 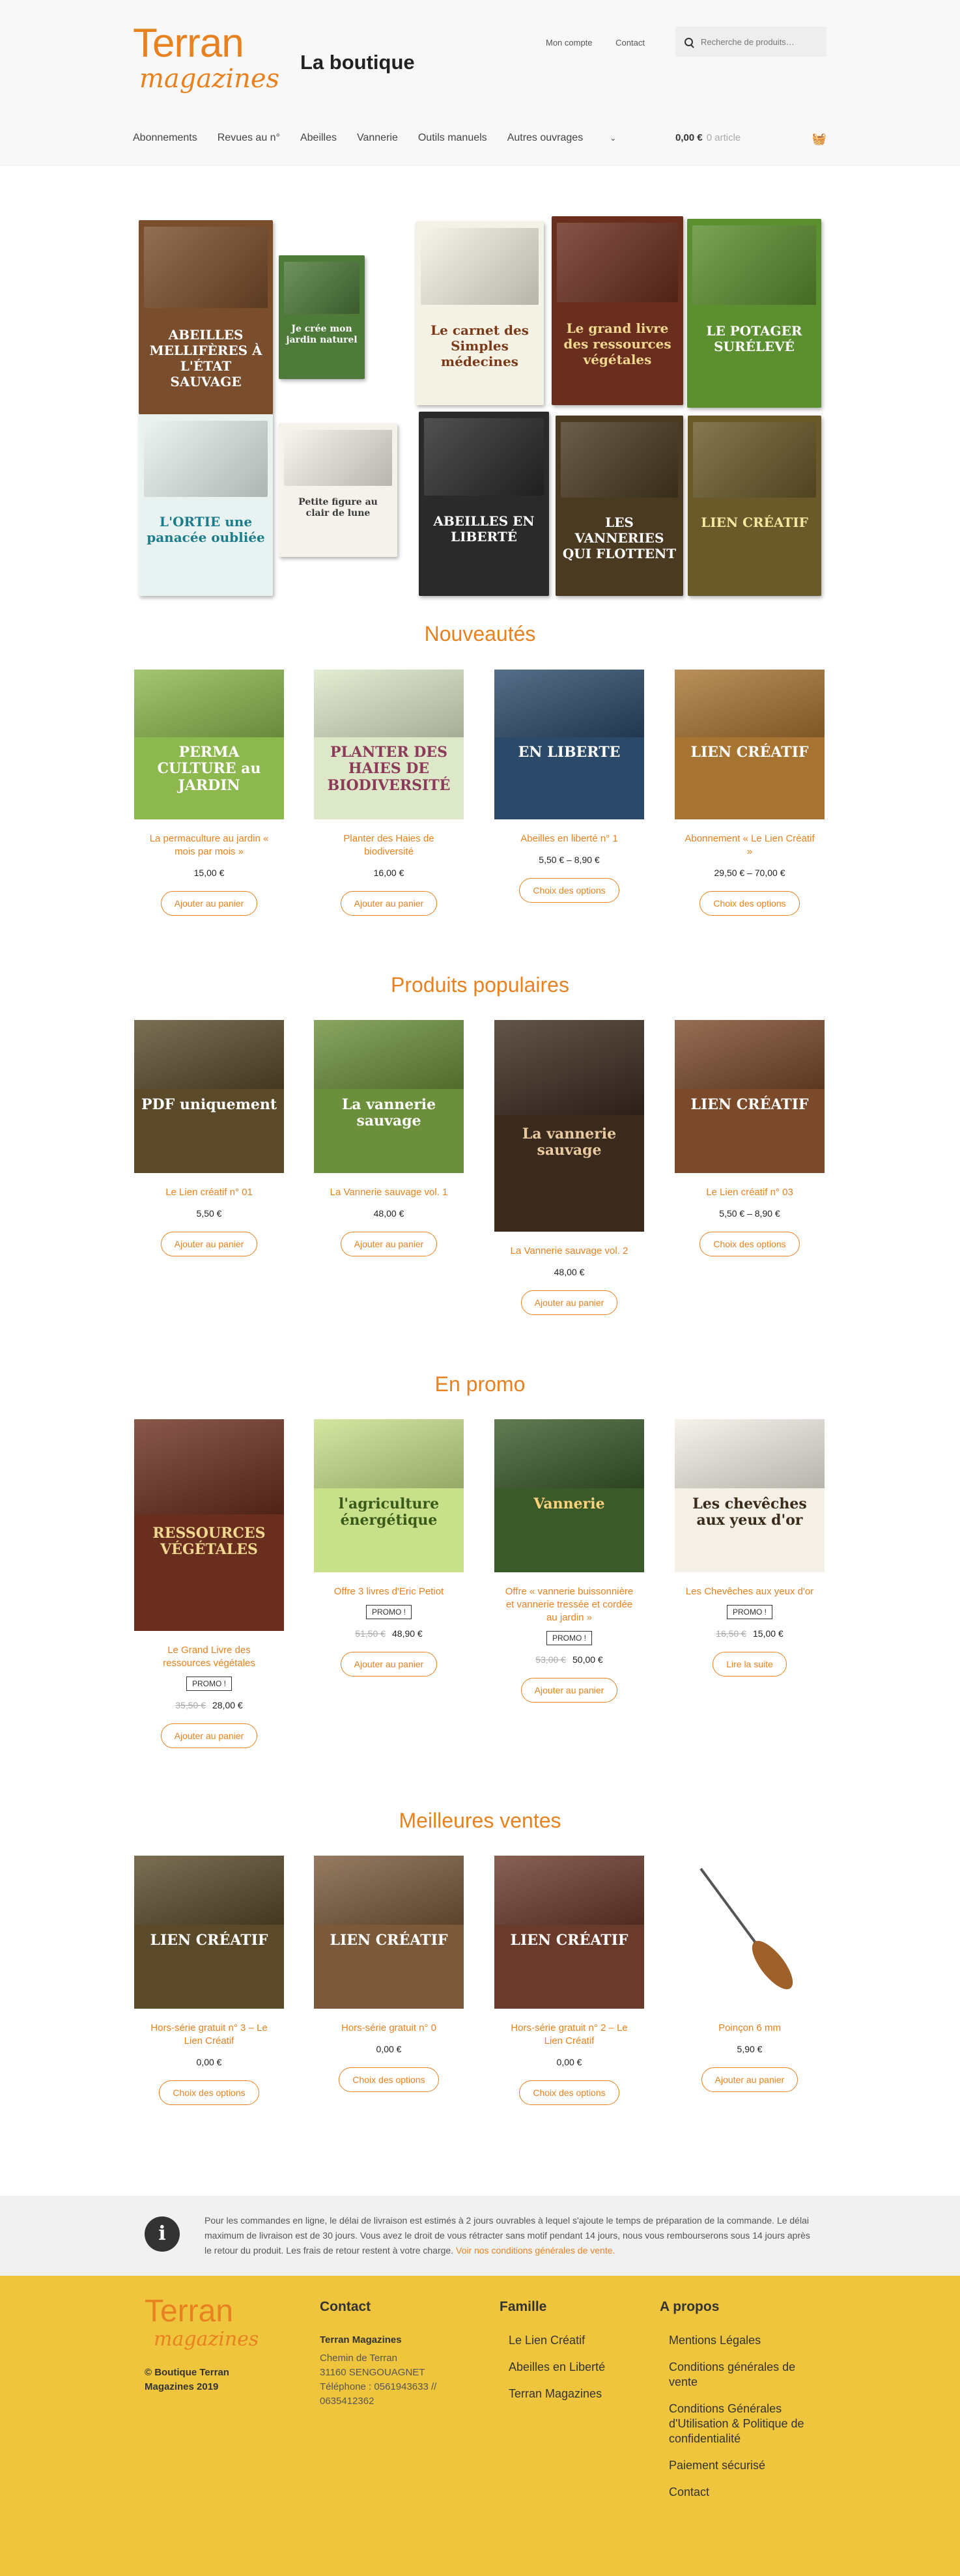 I want to click on nav-vannerie: Vannerie, so click(x=377, y=138).